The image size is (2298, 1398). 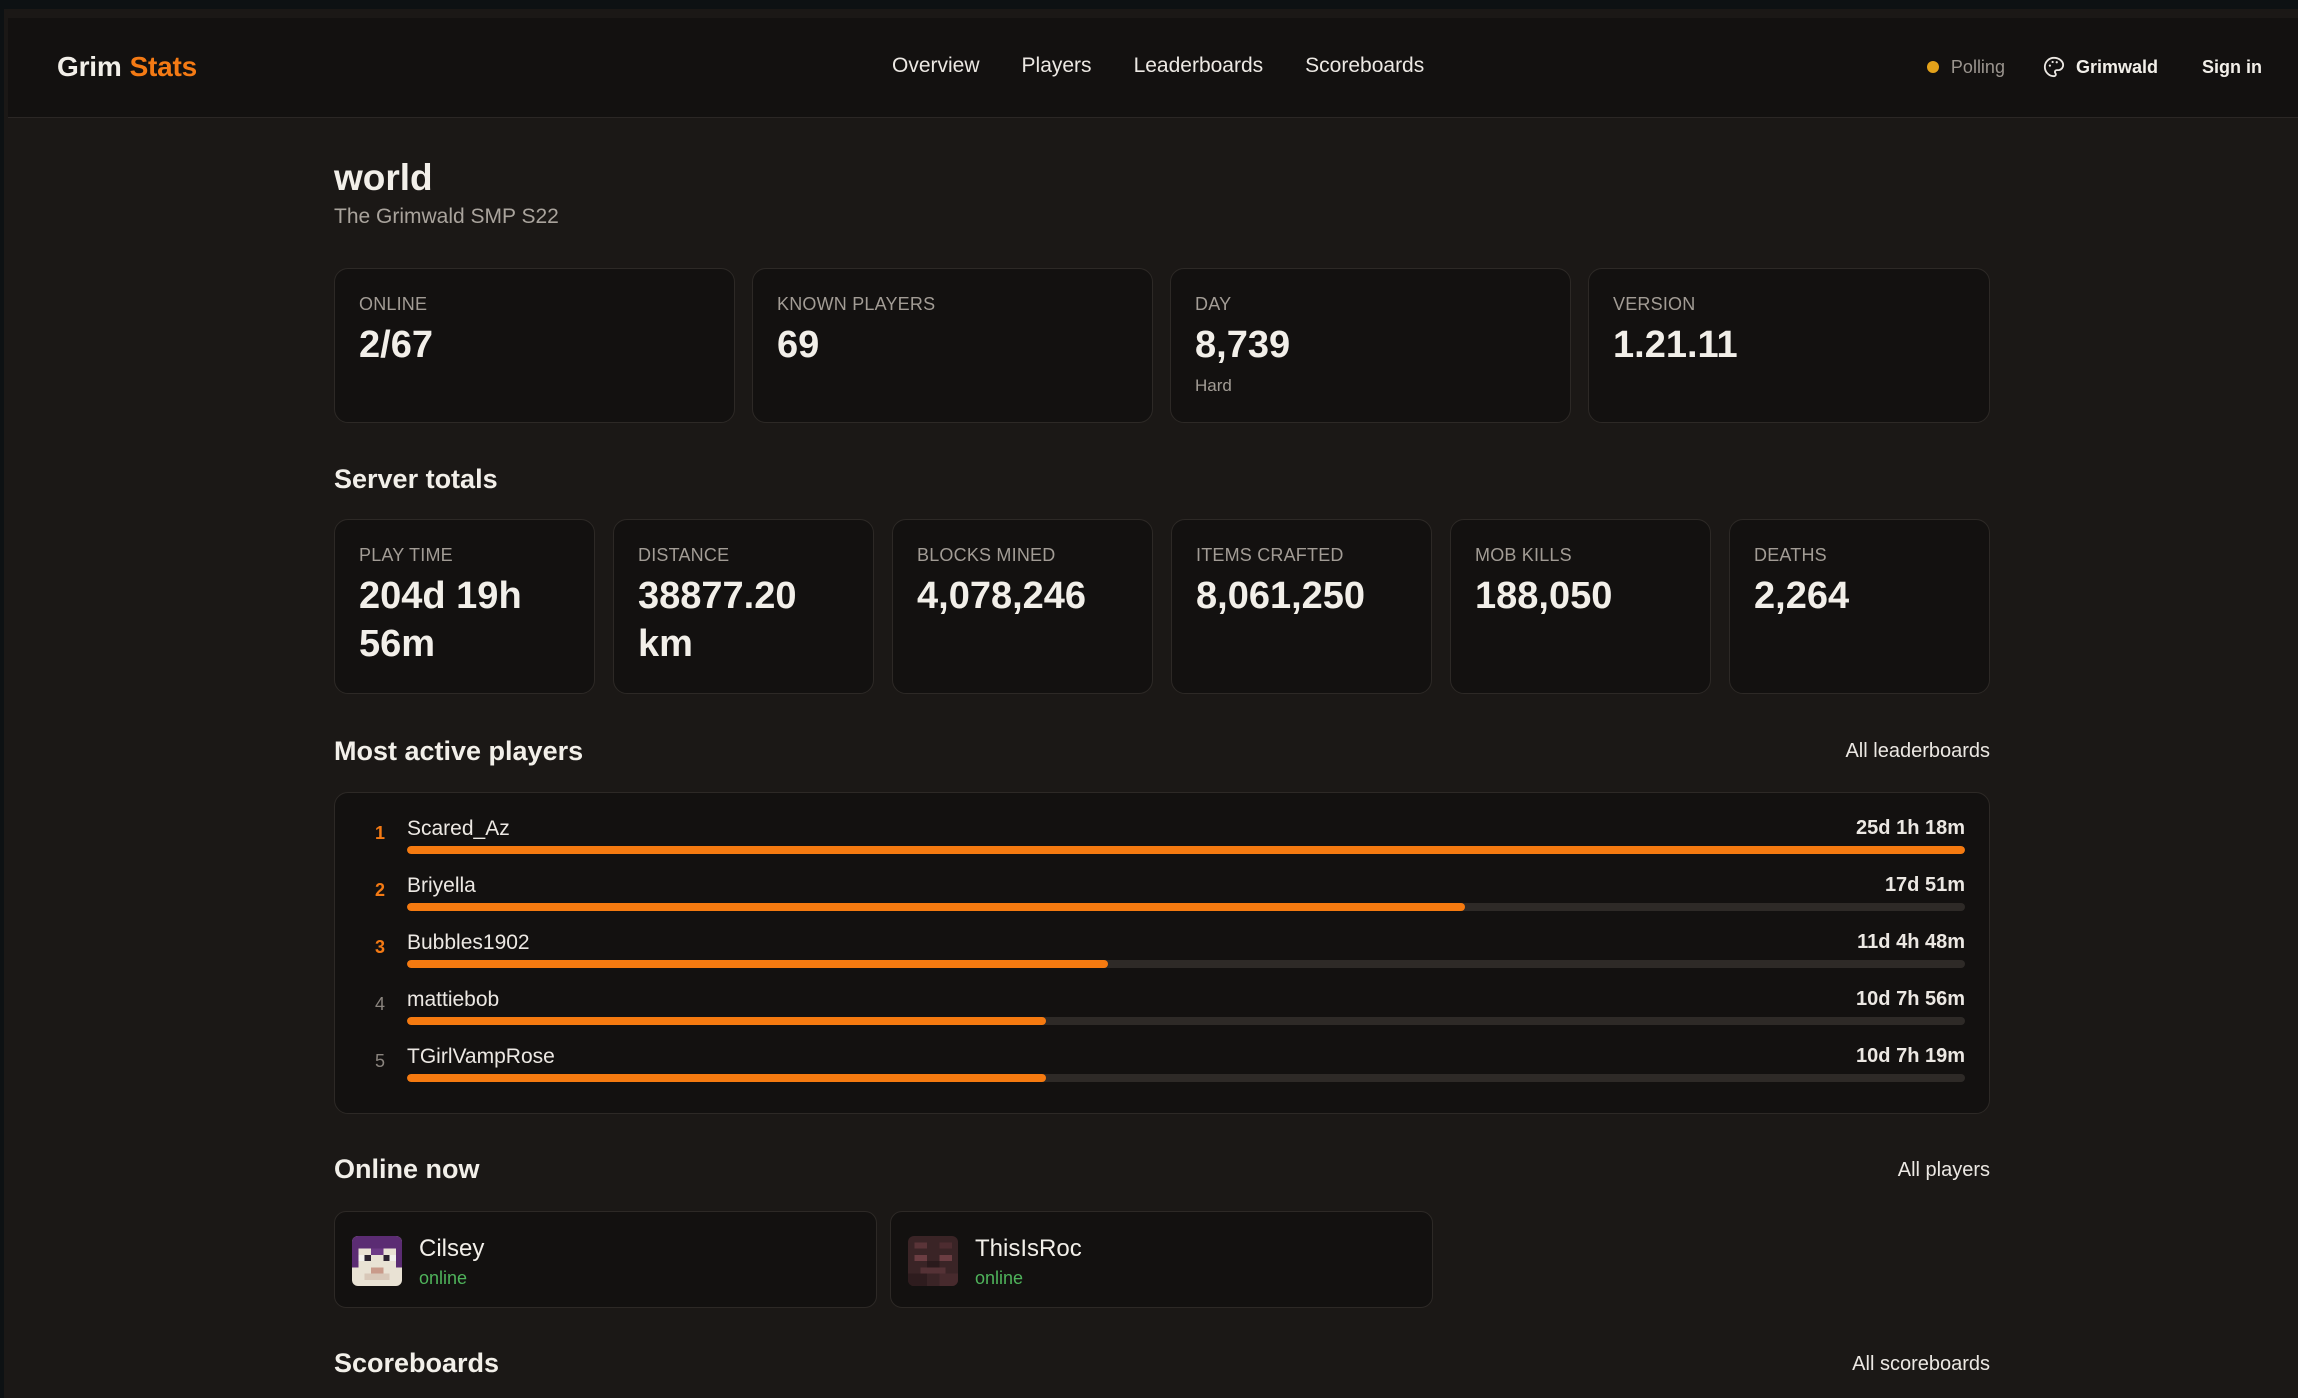 What do you see at coordinates (1859, 606) in the screenshot?
I see `total-card-deaths: DEATHS 2,264` at bounding box center [1859, 606].